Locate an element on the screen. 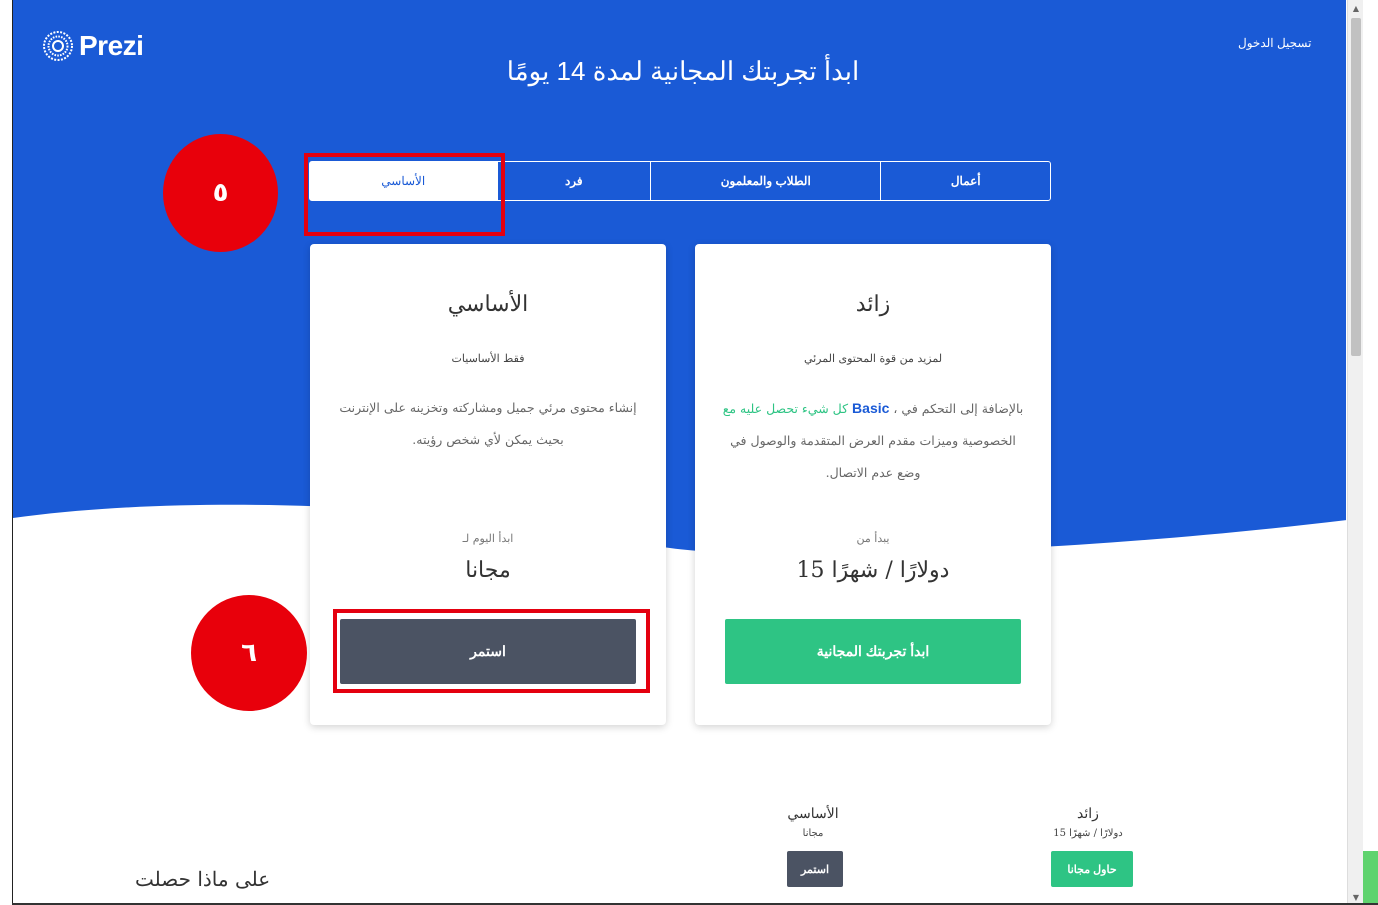 This screenshot has height=905, width=1378. basic-plan-title: الأساسي is located at coordinates (488, 304).